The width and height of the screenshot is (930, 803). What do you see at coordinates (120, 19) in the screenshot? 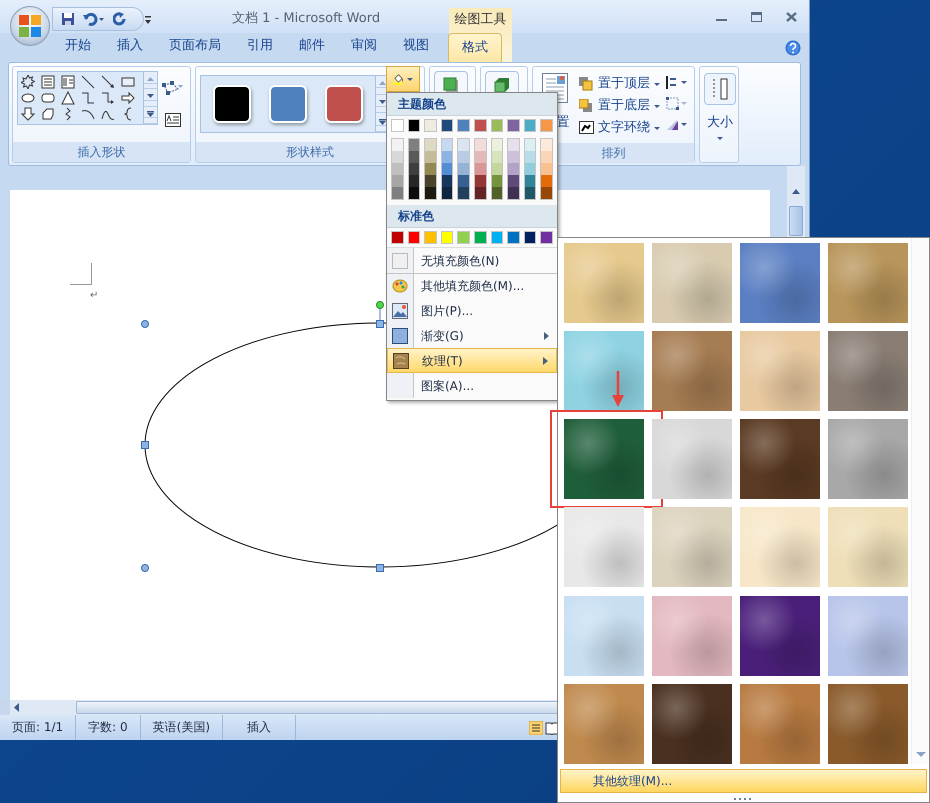
I see `redo-icon` at bounding box center [120, 19].